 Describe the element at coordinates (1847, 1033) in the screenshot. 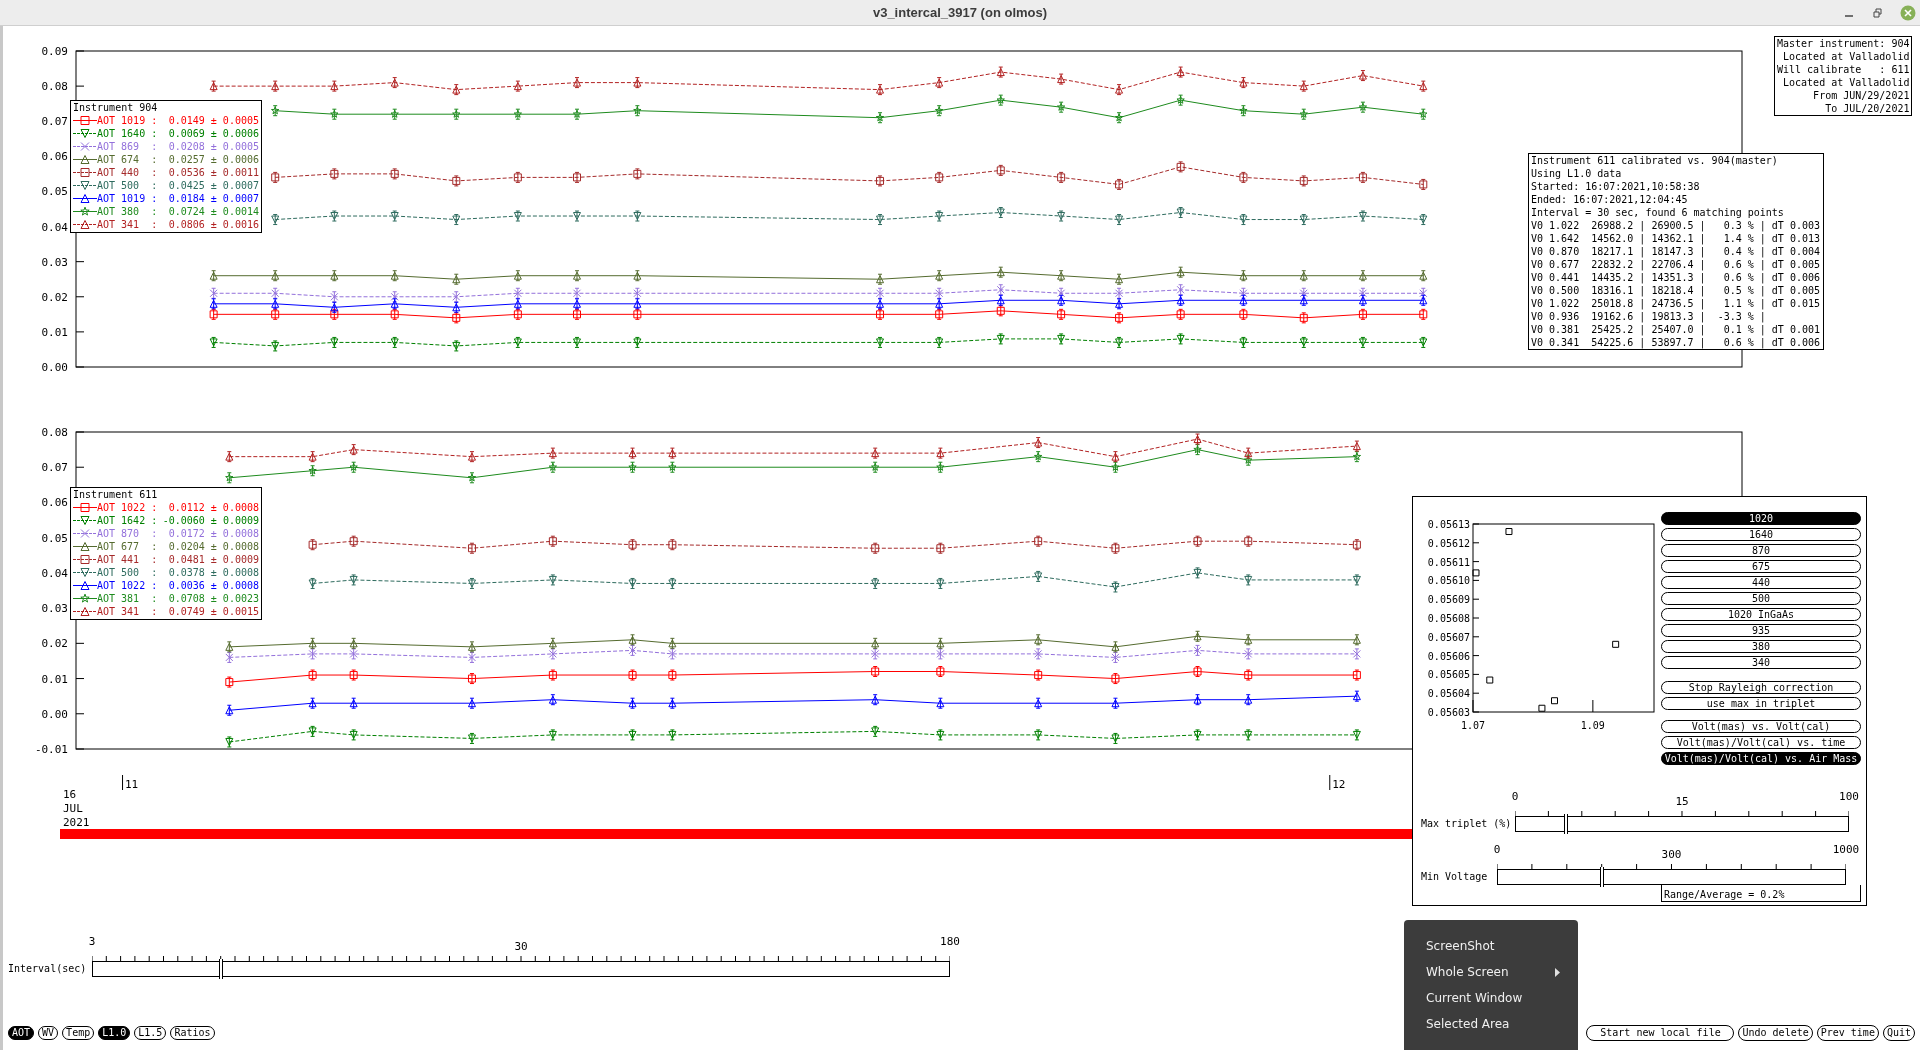

I see `action-button: Prev time` at that location.